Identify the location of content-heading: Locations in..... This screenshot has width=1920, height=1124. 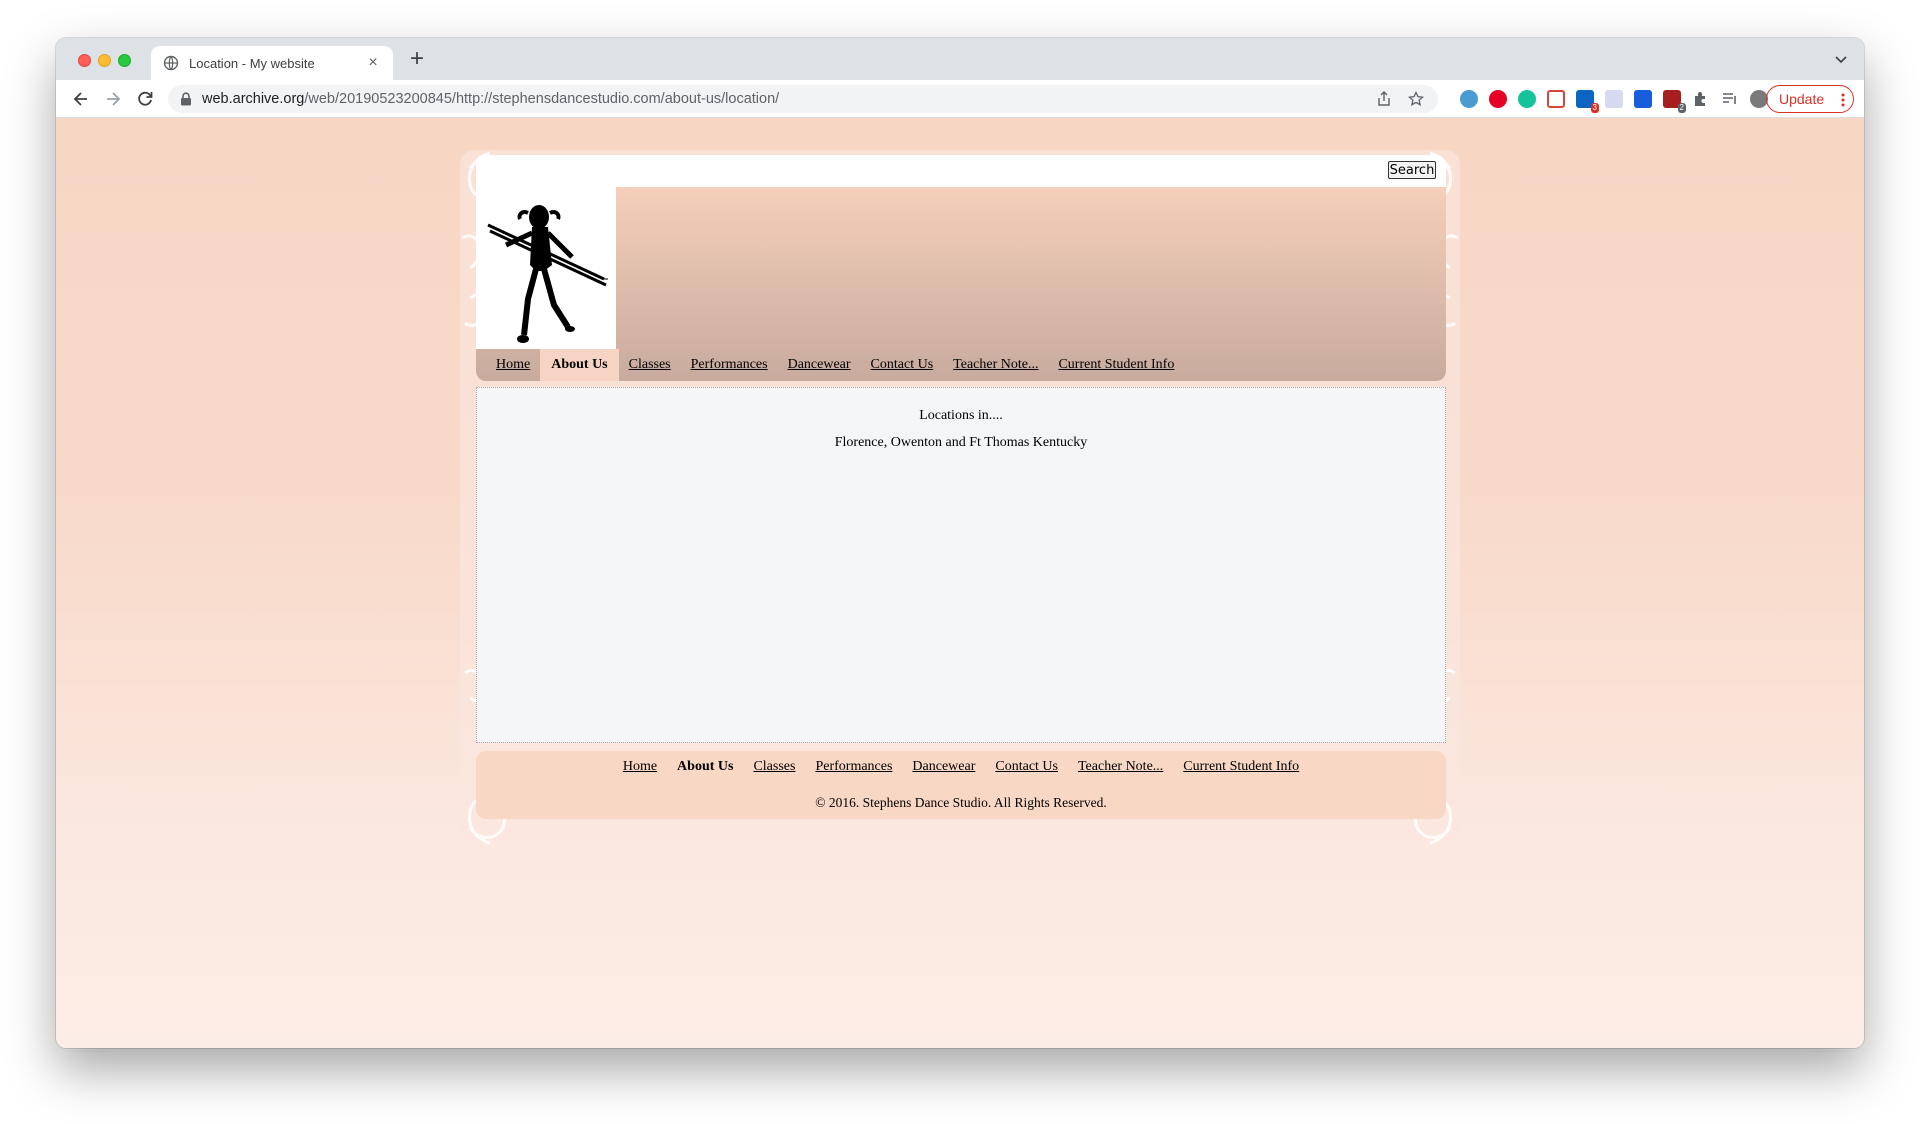
(961, 415).